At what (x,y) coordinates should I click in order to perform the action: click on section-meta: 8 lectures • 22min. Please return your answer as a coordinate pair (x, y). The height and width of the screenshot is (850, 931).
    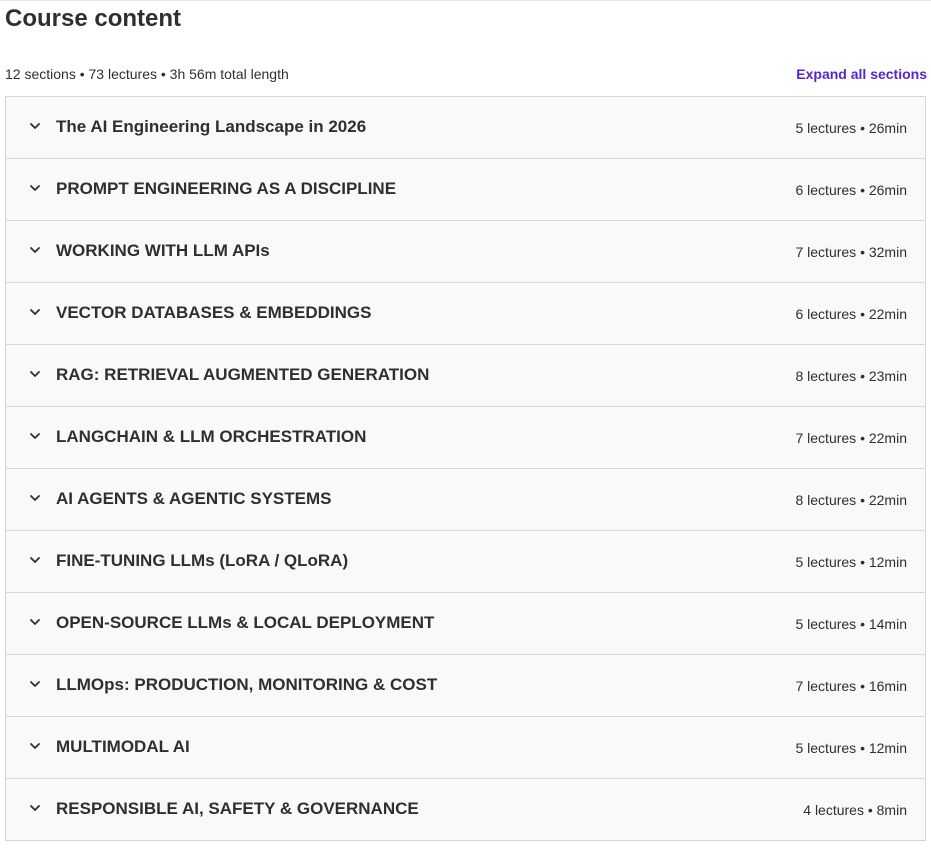
    Looking at the image, I should click on (851, 500).